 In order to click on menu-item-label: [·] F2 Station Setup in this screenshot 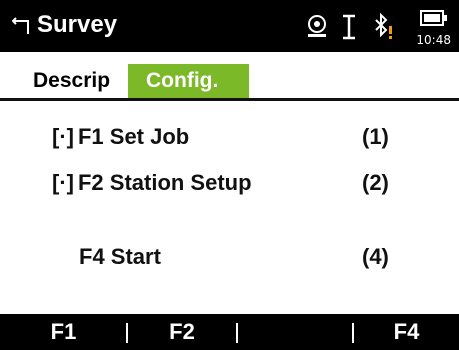, I will do `click(152, 183)`.